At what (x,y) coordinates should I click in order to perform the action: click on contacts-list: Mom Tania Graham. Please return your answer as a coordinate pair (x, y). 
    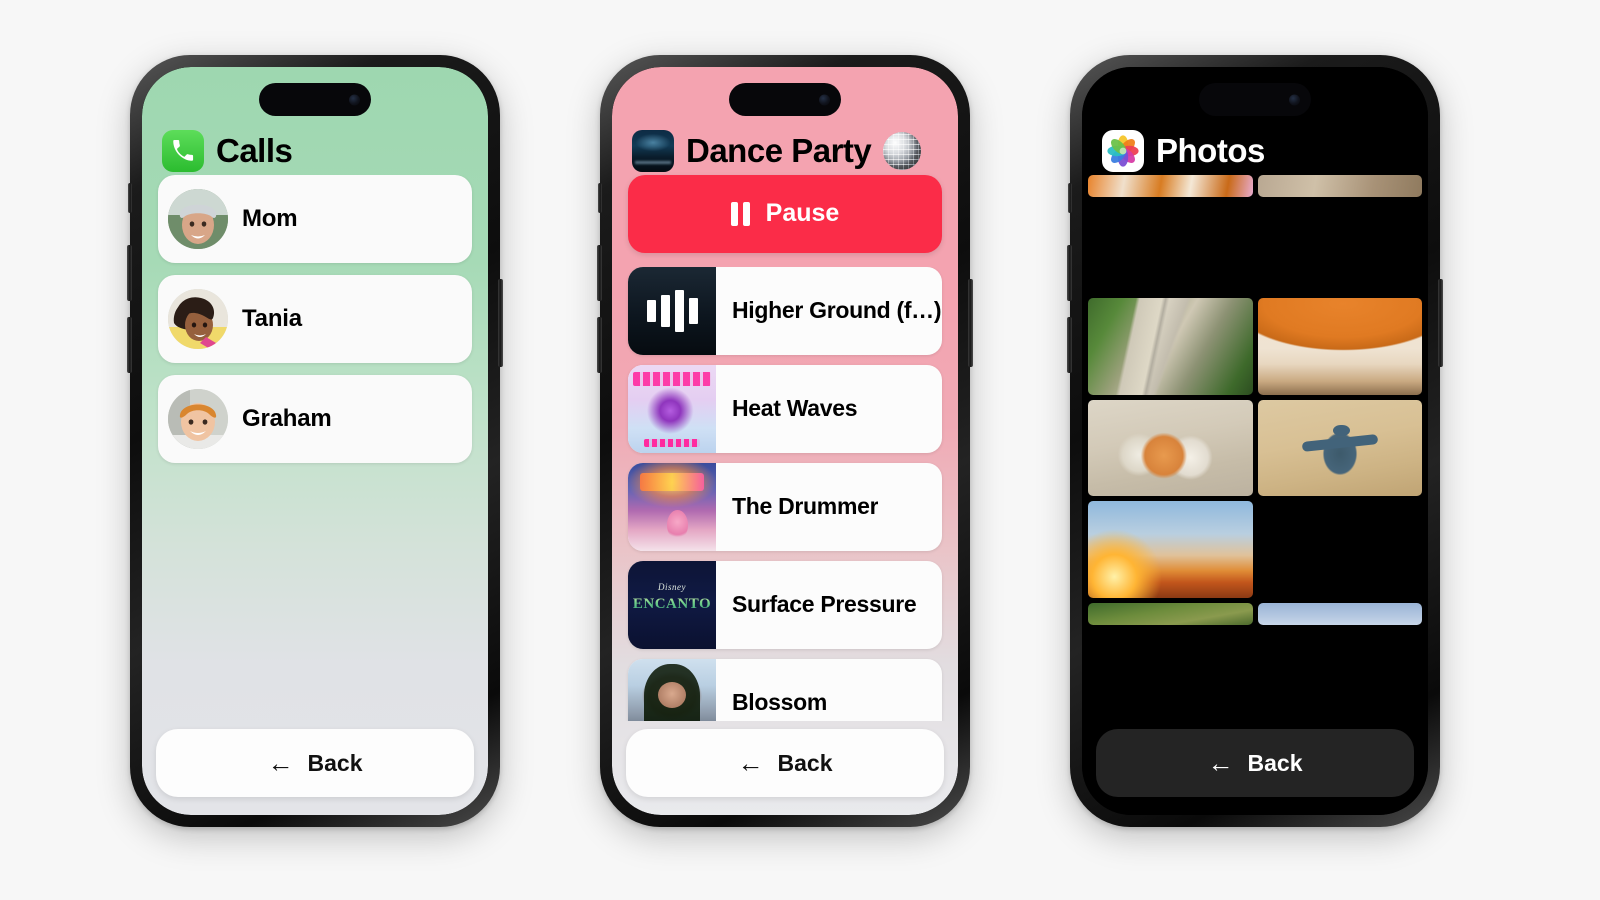
    Looking at the image, I should click on (315, 319).